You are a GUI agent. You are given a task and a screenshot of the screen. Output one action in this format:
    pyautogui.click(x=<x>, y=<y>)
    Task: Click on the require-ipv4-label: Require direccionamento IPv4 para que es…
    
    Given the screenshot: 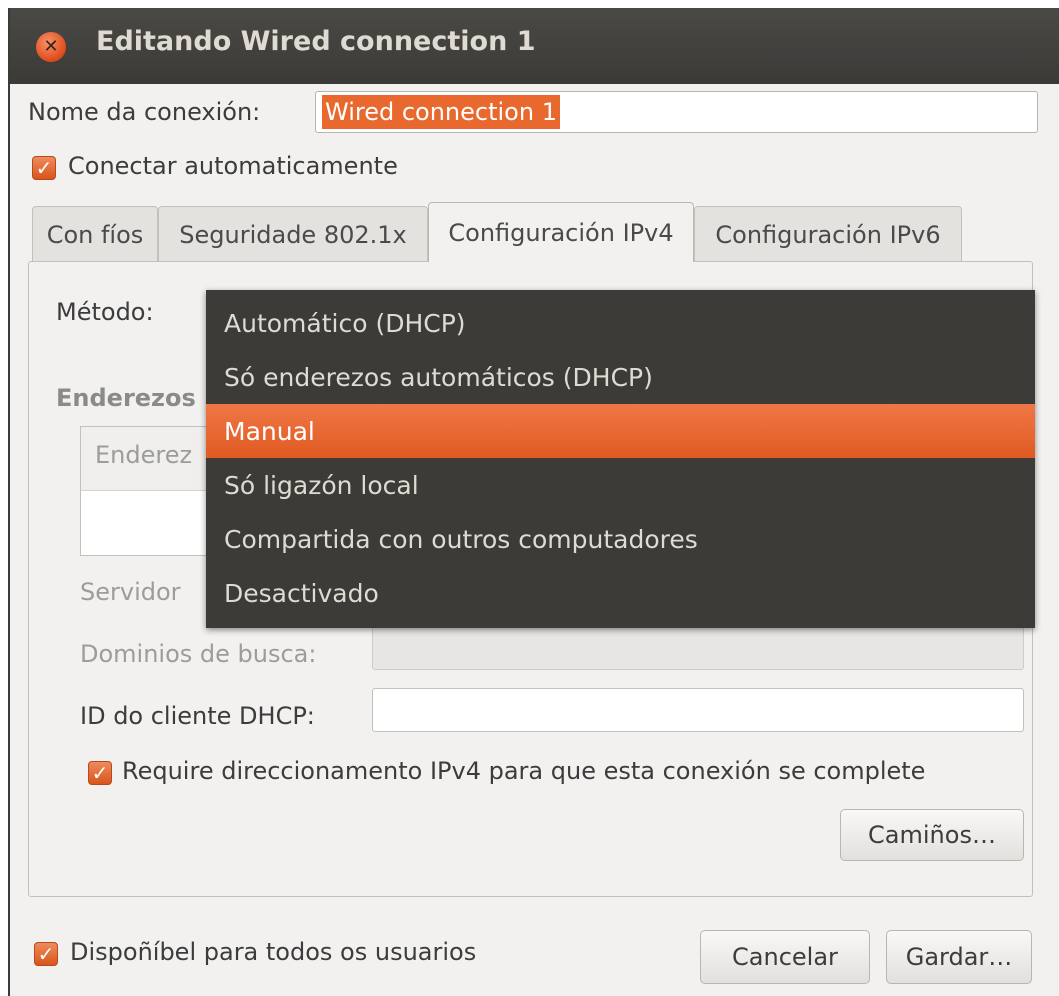 What is the action you would take?
    pyautogui.click(x=524, y=771)
    